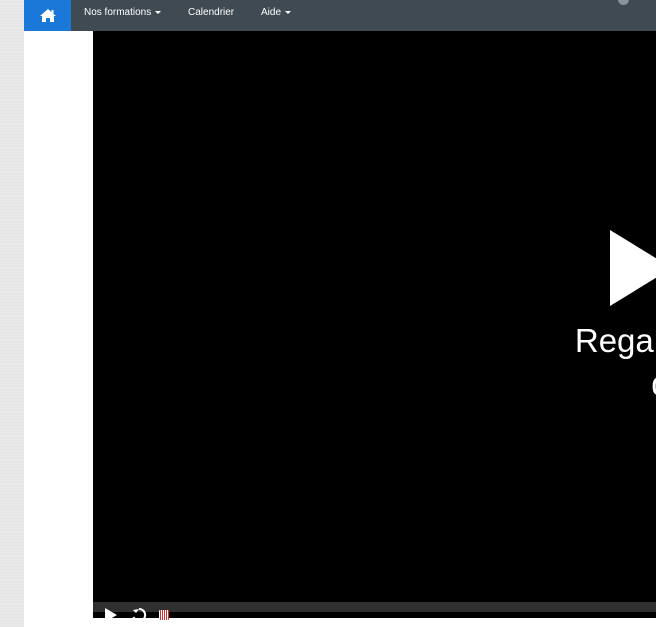 This screenshot has width=656, height=627. What do you see at coordinates (615, 340) in the screenshot?
I see `video-title-line-1: Regard 2 - St` at bounding box center [615, 340].